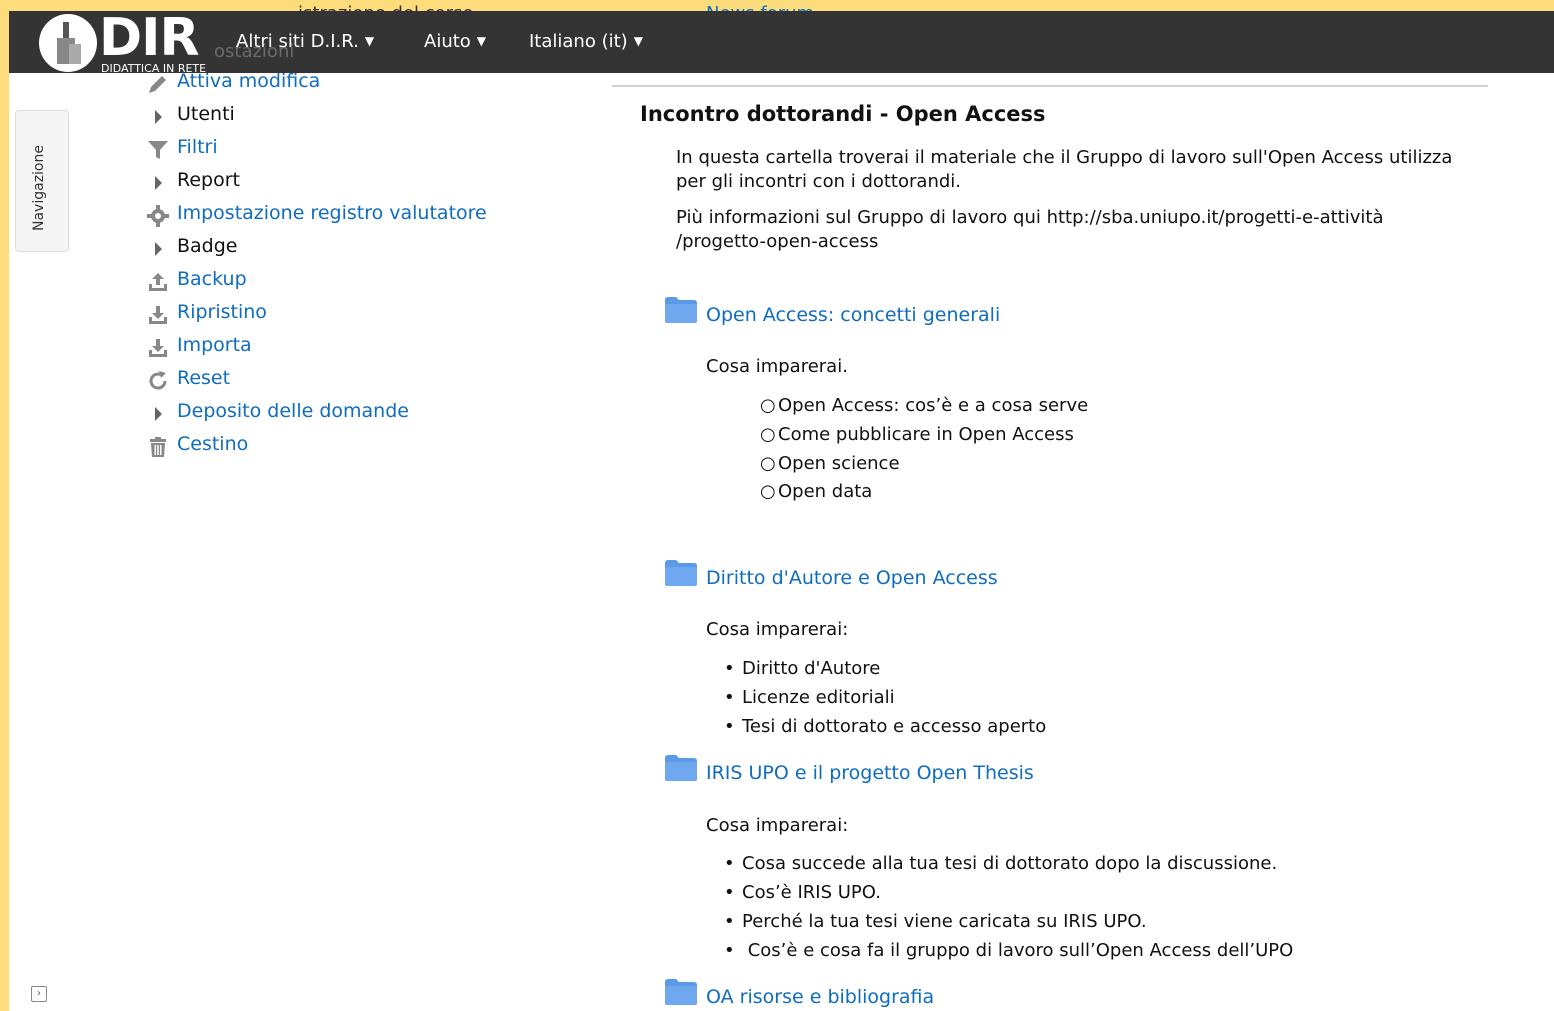 The height and width of the screenshot is (1011, 1554). What do you see at coordinates (249, 81) in the screenshot?
I see `admin-item-label: Attiva modifica` at bounding box center [249, 81].